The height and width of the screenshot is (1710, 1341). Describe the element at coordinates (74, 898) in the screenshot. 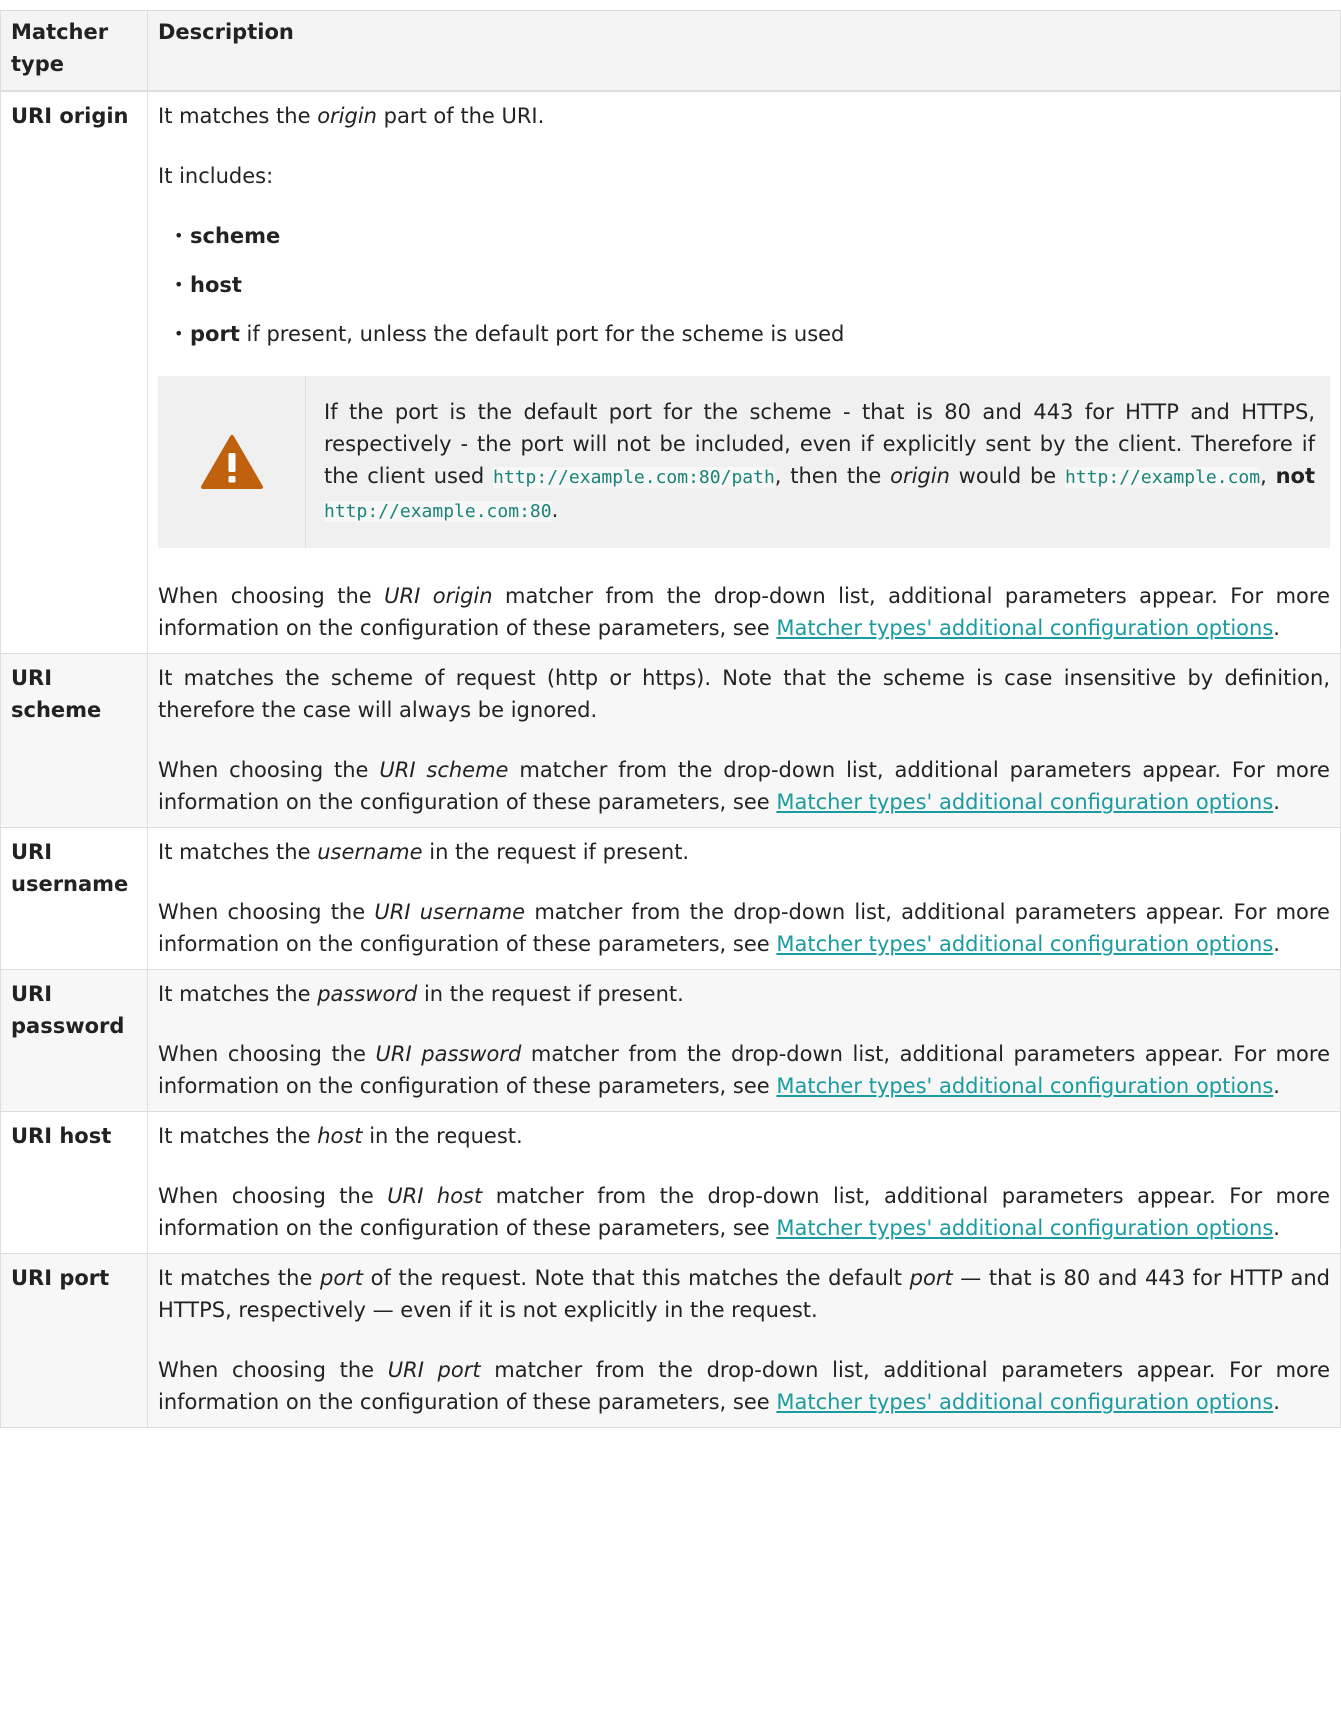

I see `matcher-type-cell: URI username` at that location.